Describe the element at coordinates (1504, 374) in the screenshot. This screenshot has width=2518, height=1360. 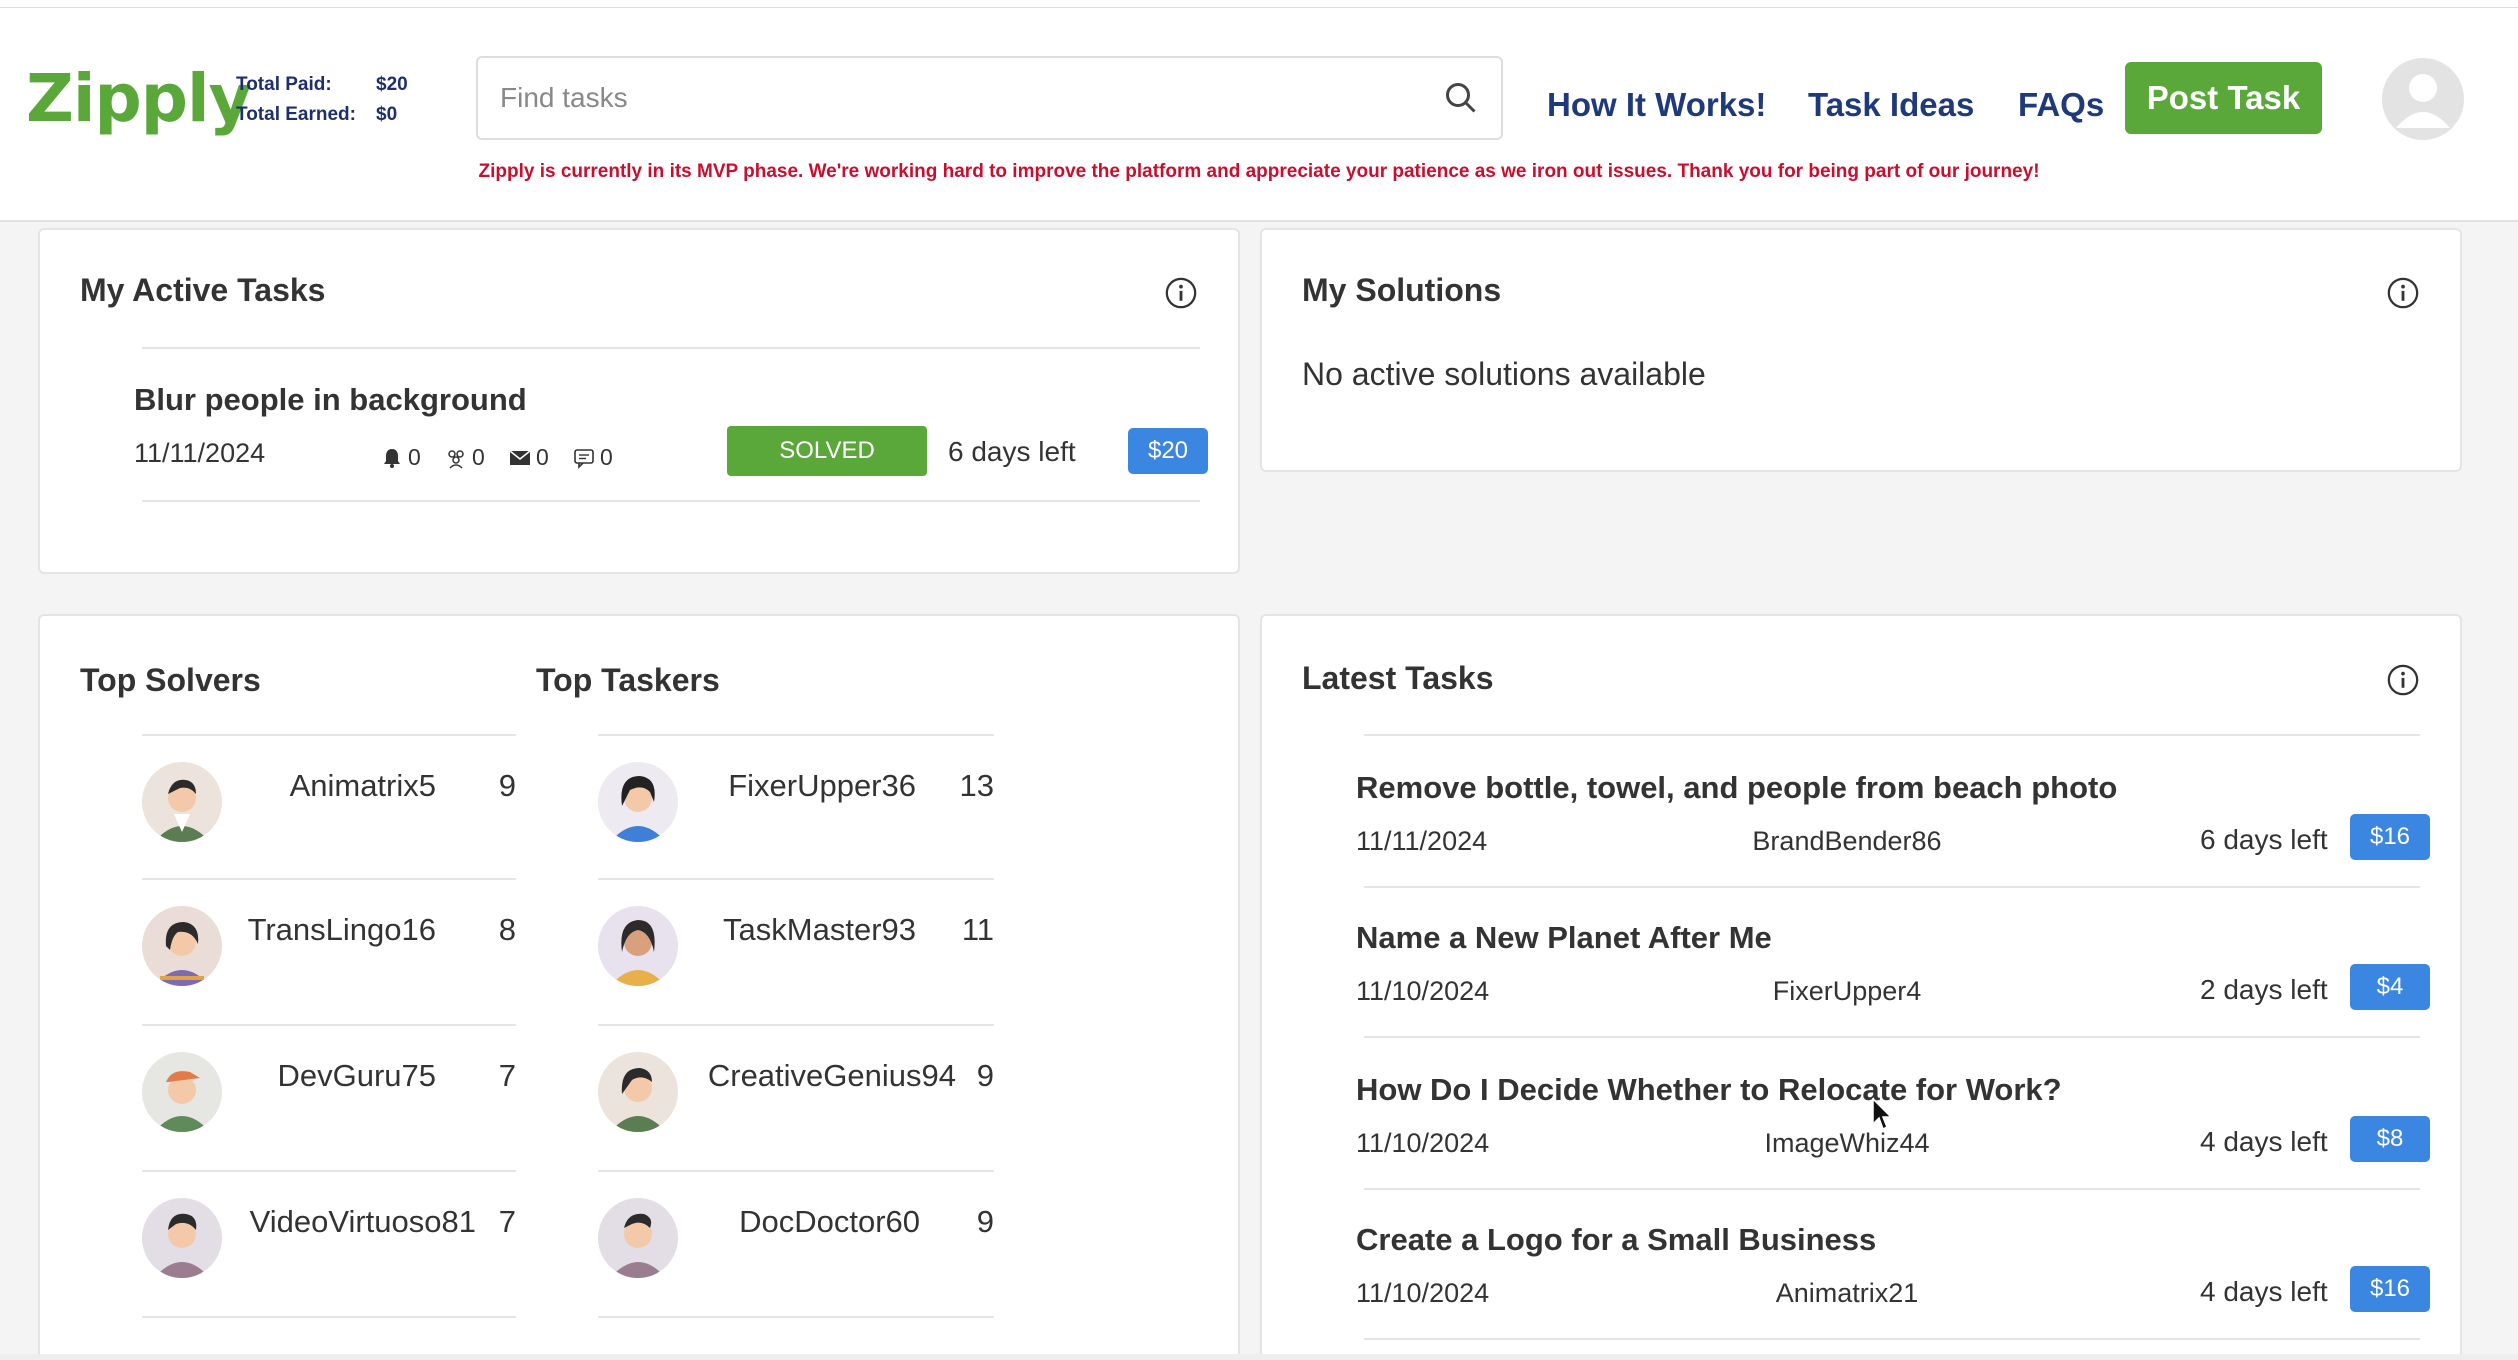
I see `no-solutions-text: No active solutions available` at that location.